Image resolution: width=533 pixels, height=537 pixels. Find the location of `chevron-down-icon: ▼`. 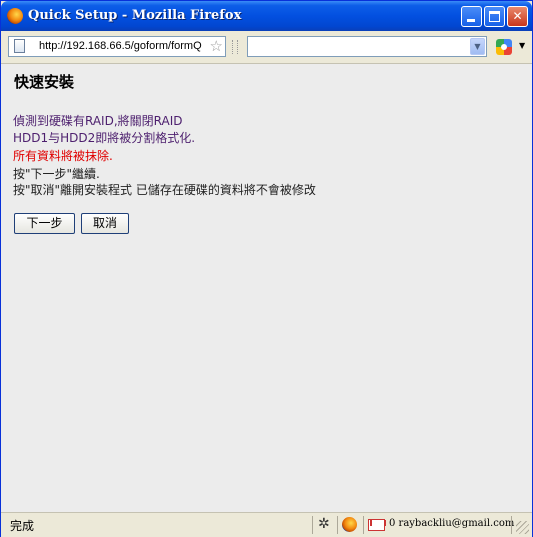

chevron-down-icon: ▼ is located at coordinates (477, 46).